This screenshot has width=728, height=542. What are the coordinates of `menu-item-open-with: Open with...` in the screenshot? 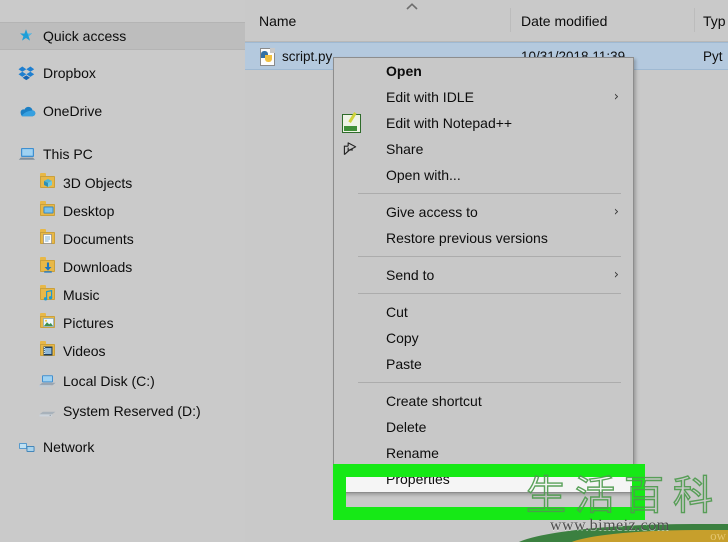 It's located at (483, 175).